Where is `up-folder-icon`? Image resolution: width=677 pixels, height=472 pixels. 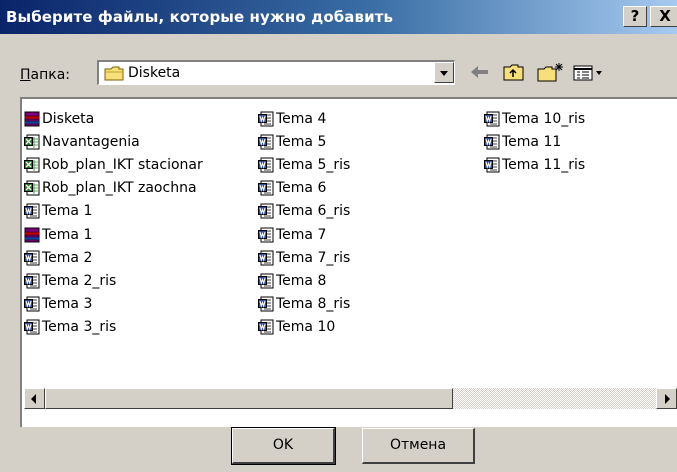
up-folder-icon is located at coordinates (514, 72).